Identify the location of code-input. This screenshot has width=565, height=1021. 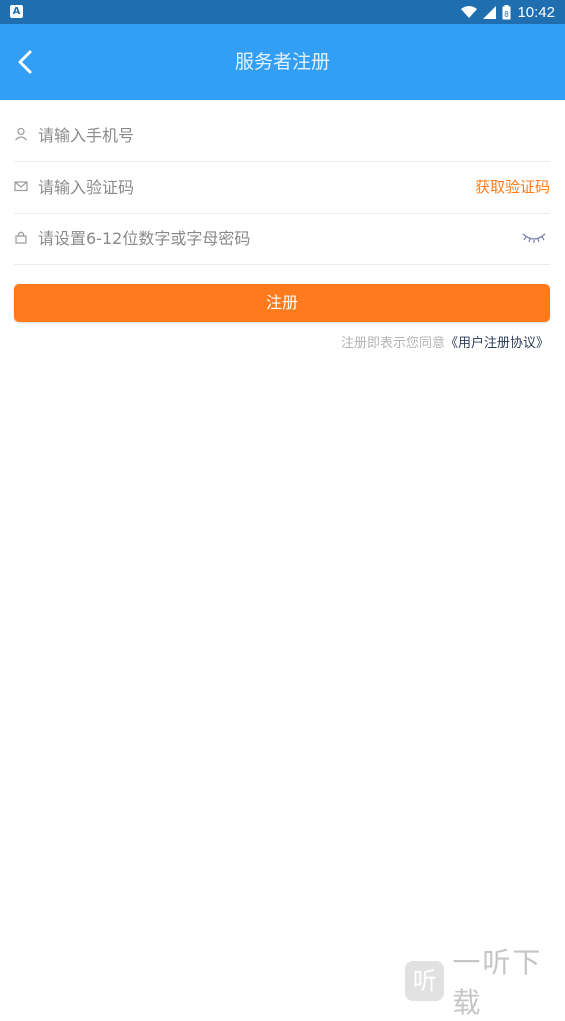
(238, 187).